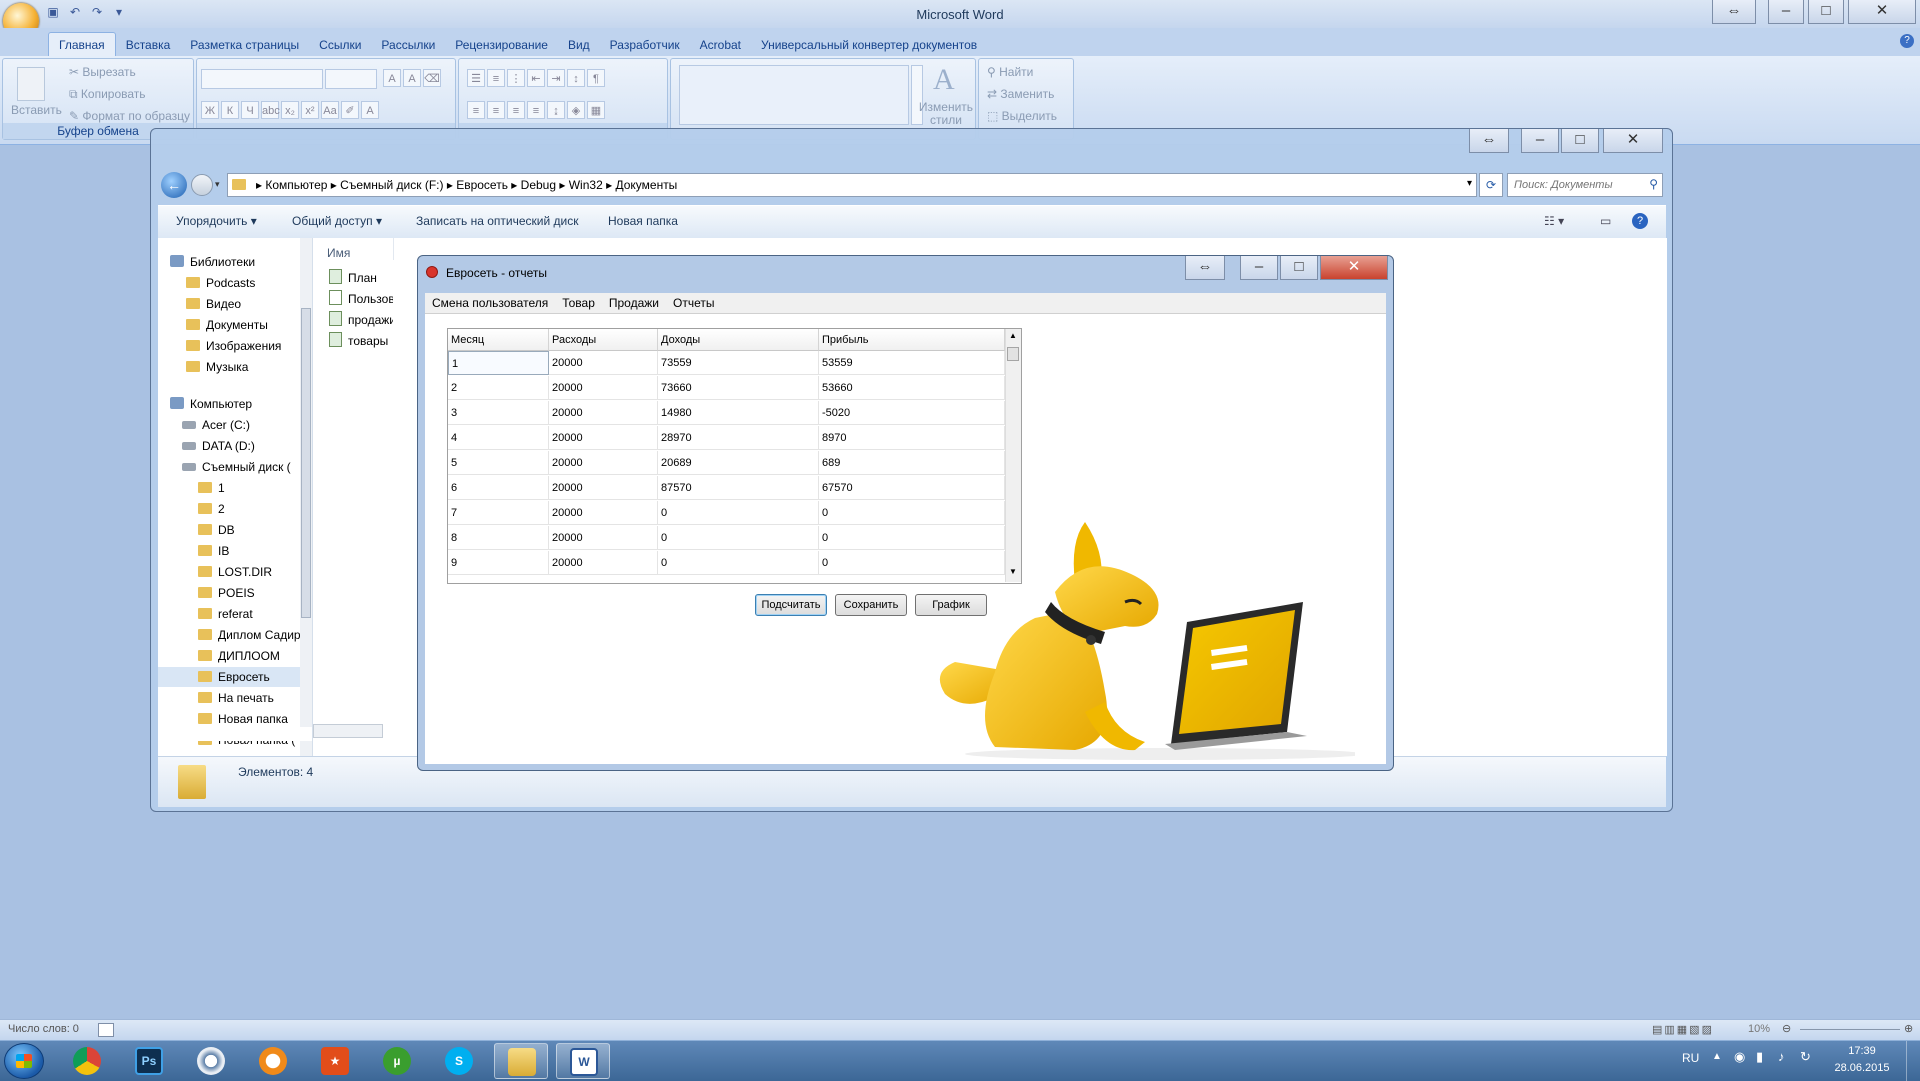 The height and width of the screenshot is (1081, 1920). What do you see at coordinates (946, 114) in the screenshot?
I see `change-styles-label: Изменить стили` at bounding box center [946, 114].